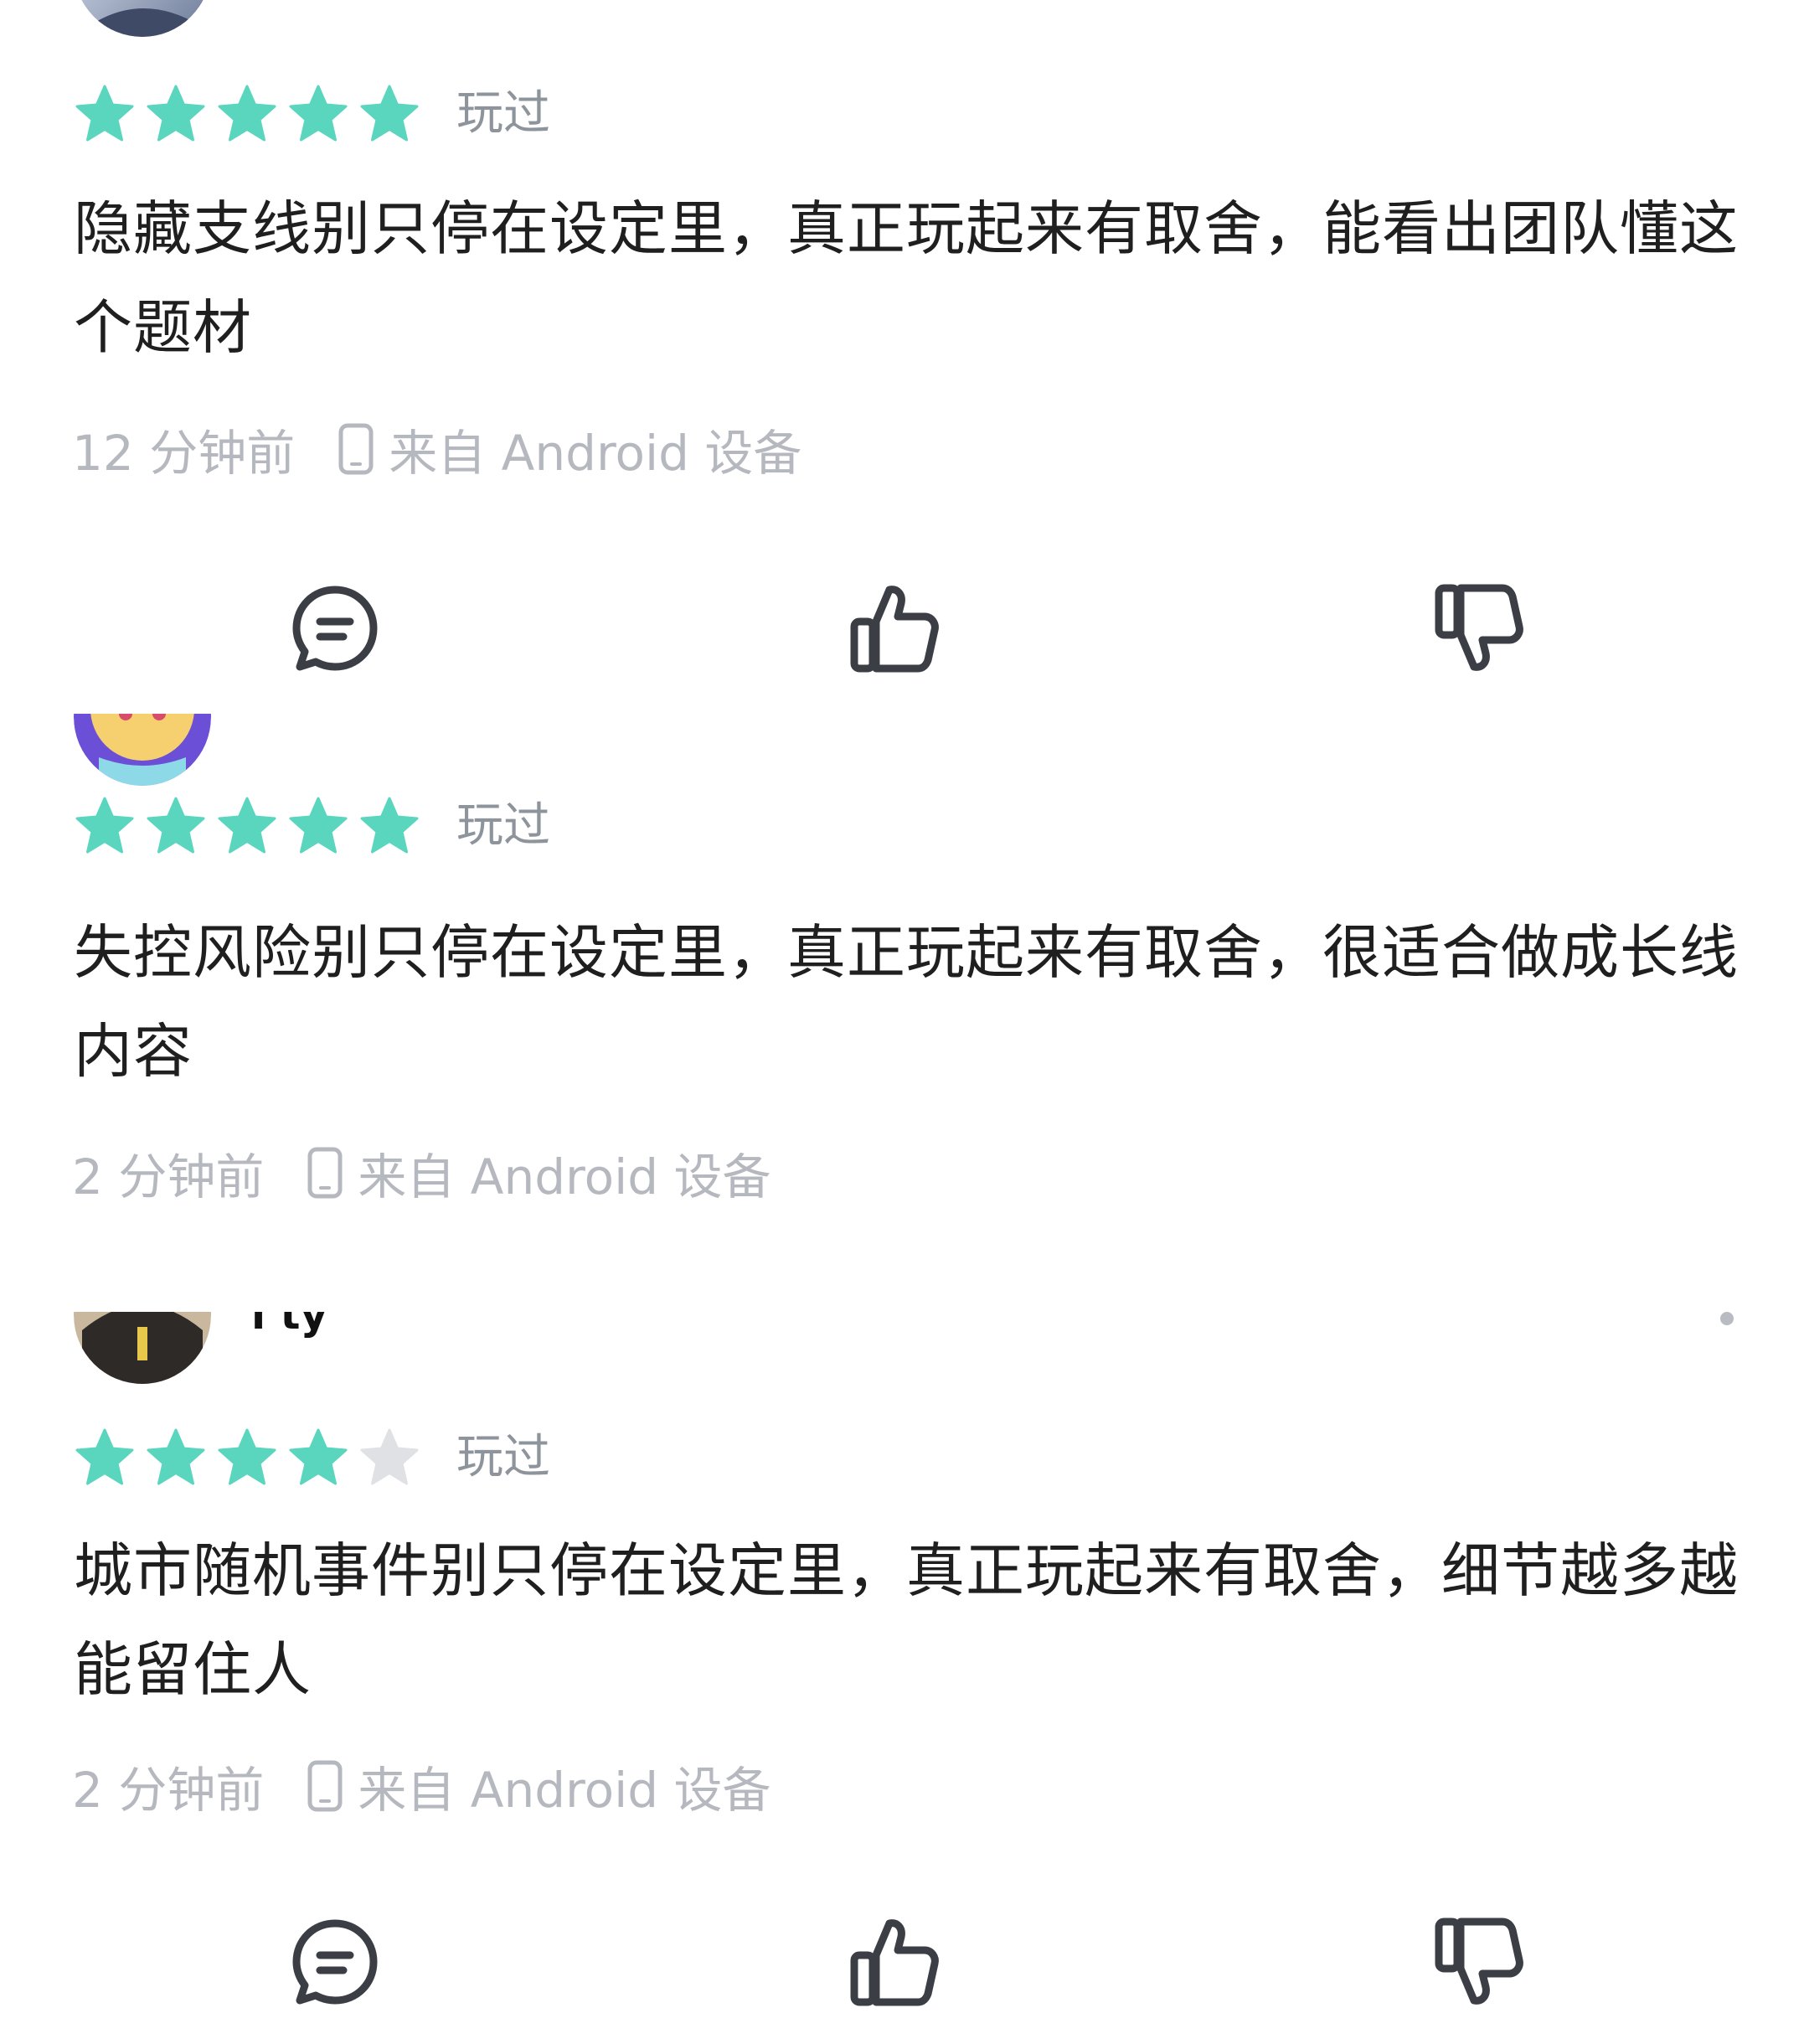  I want to click on username: l ty, so click(289, 1325).